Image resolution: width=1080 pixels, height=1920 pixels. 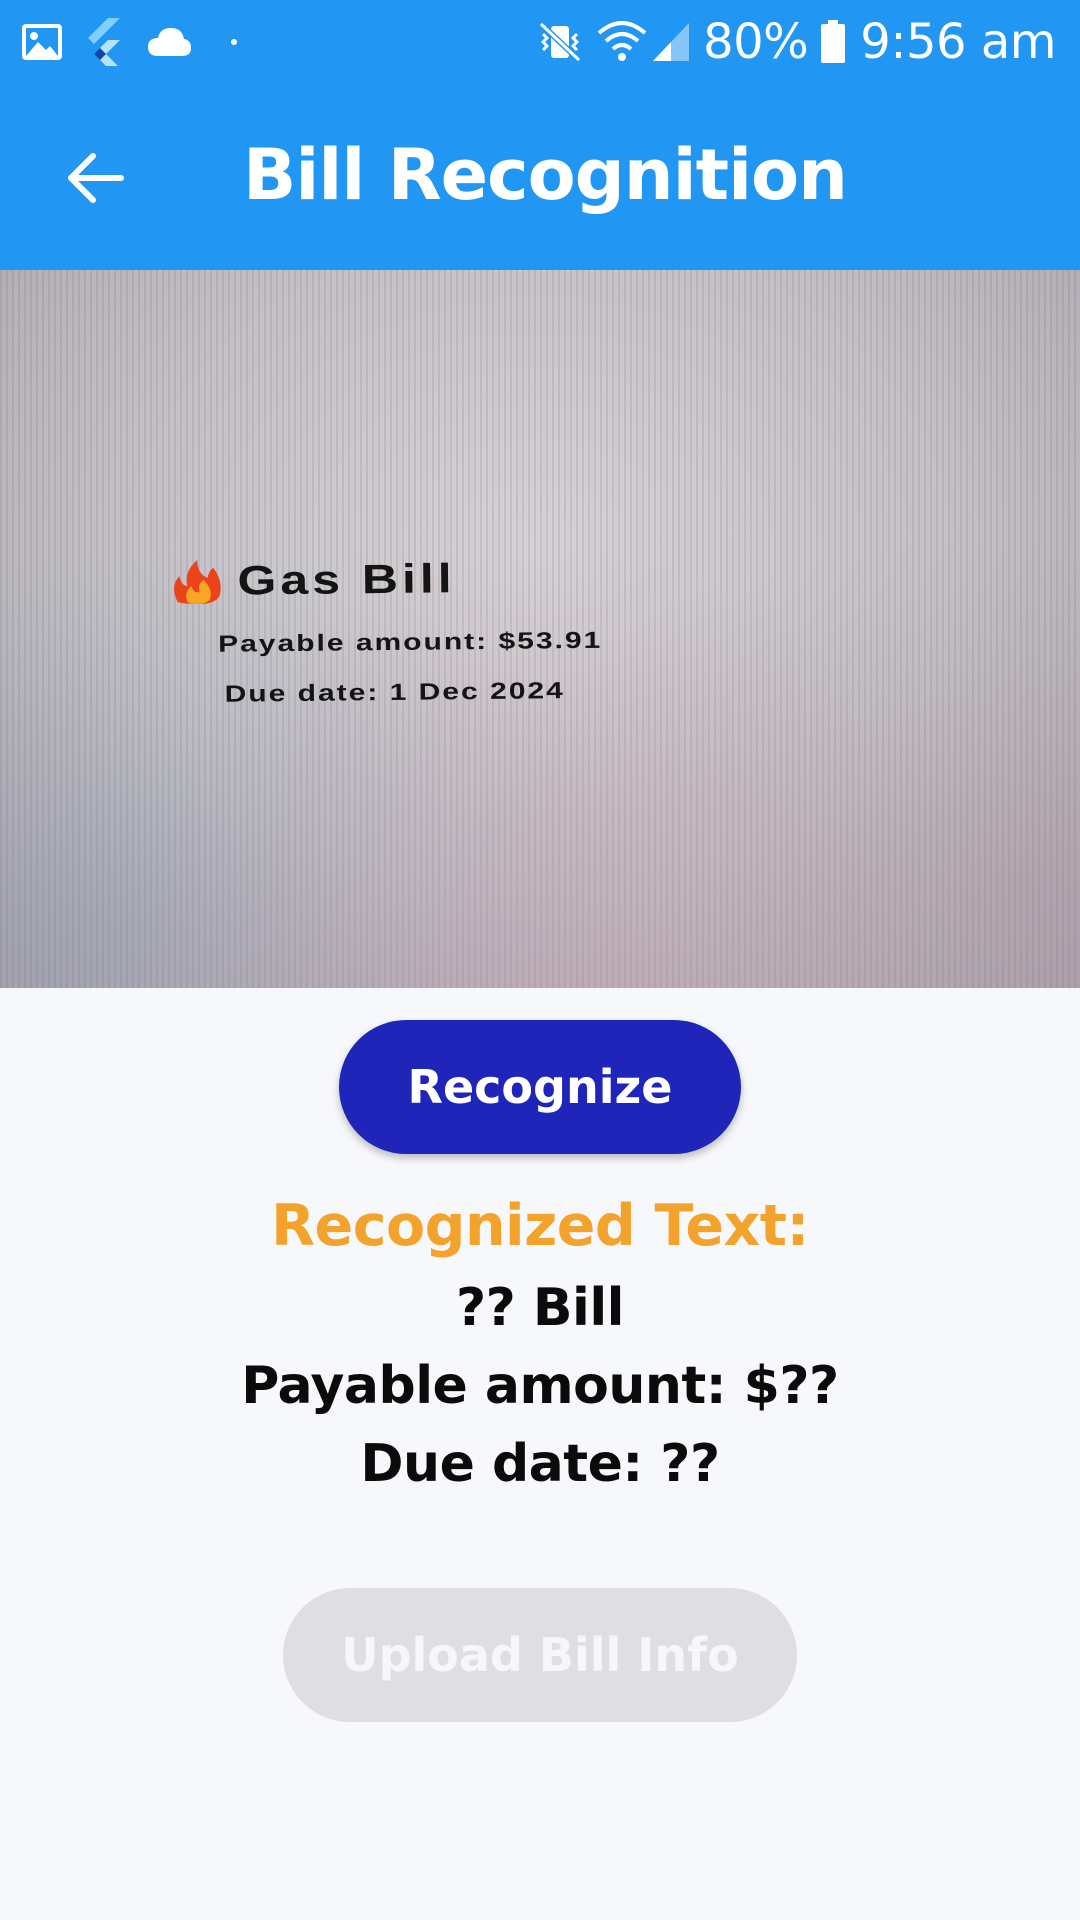 I want to click on recognized-payable-amount: Payable amount: $??, so click(x=540, y=1386).